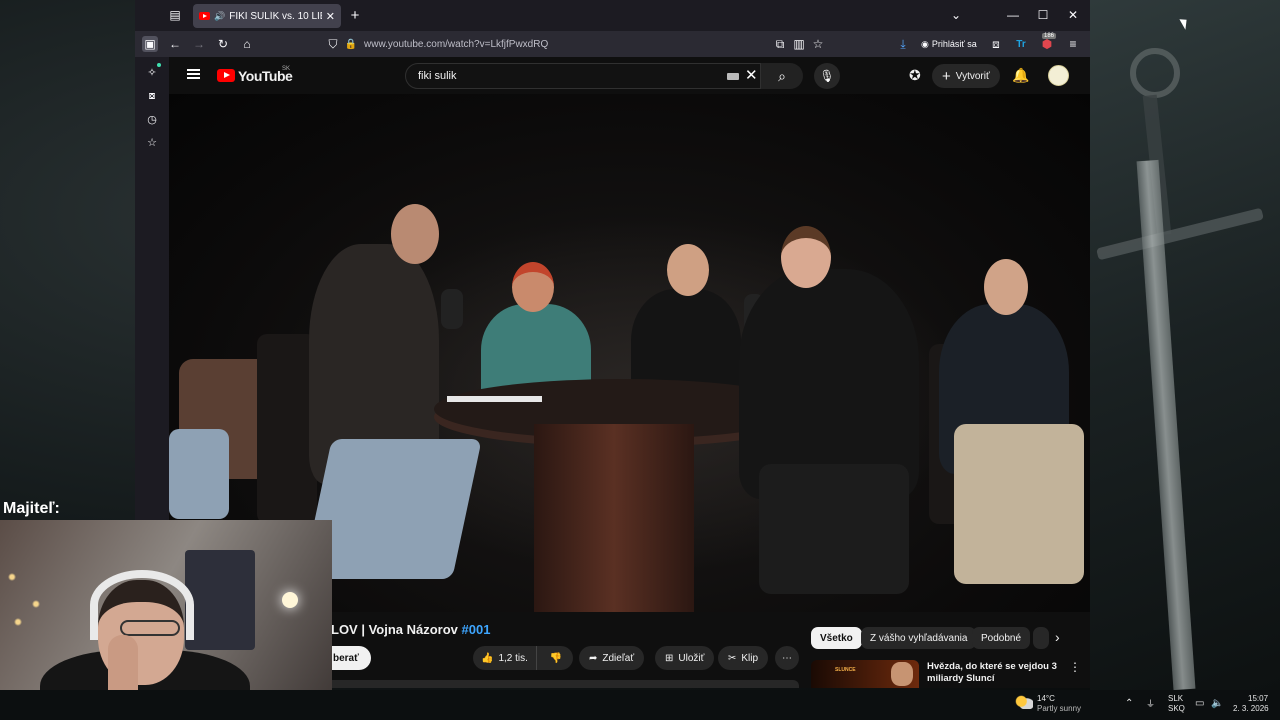  Describe the element at coordinates (1217, 704) in the screenshot. I see `volume-icon: 🔈` at that location.